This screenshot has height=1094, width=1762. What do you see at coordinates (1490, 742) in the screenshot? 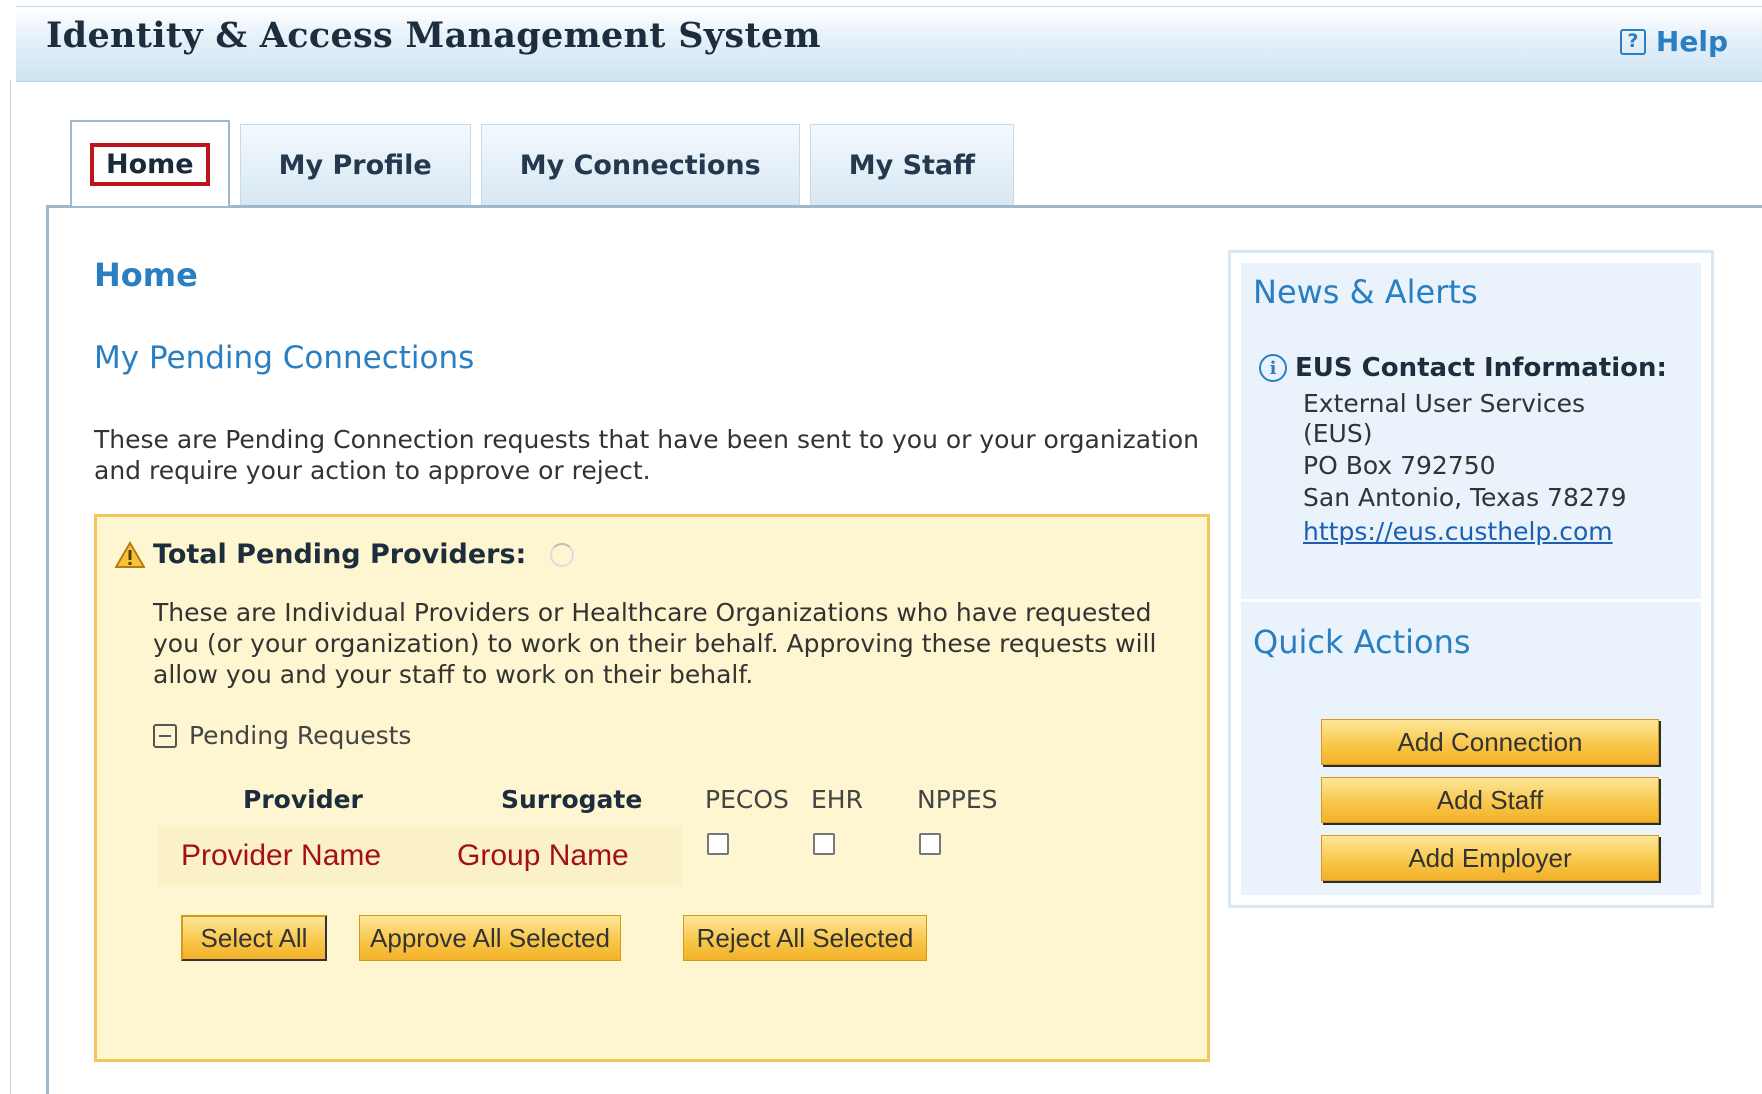
I see `add-connection-button: Add Connection` at bounding box center [1490, 742].